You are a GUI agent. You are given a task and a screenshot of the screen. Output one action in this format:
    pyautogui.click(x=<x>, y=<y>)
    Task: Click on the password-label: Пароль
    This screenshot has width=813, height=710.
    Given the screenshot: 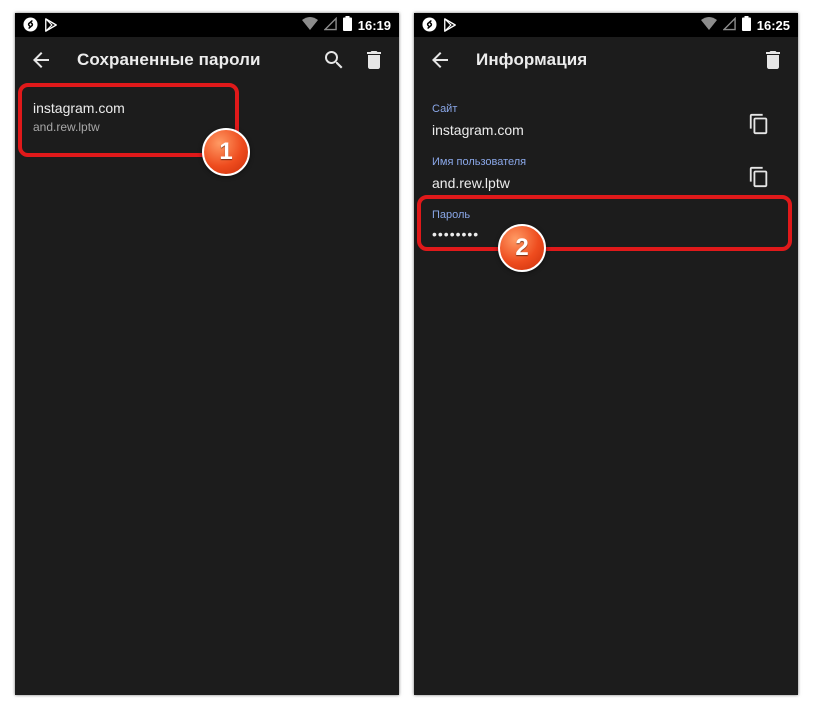 What is the action you would take?
    pyautogui.click(x=451, y=215)
    